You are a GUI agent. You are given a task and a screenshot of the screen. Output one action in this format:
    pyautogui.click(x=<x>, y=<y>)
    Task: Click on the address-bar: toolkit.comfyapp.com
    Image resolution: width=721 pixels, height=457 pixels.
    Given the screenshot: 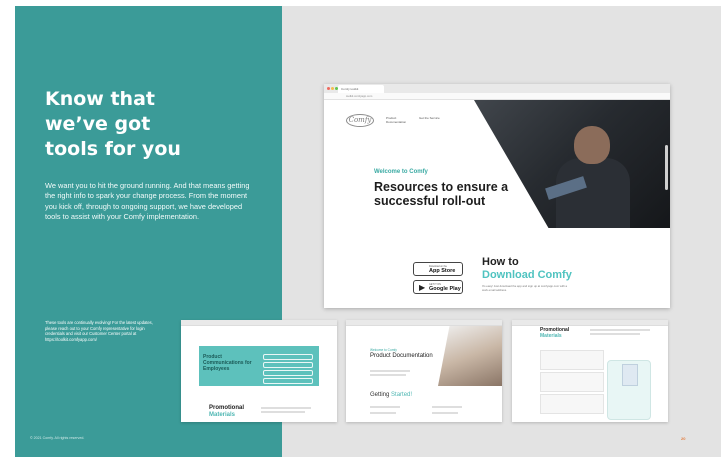 What is the action you would take?
    pyautogui.click(x=497, y=96)
    